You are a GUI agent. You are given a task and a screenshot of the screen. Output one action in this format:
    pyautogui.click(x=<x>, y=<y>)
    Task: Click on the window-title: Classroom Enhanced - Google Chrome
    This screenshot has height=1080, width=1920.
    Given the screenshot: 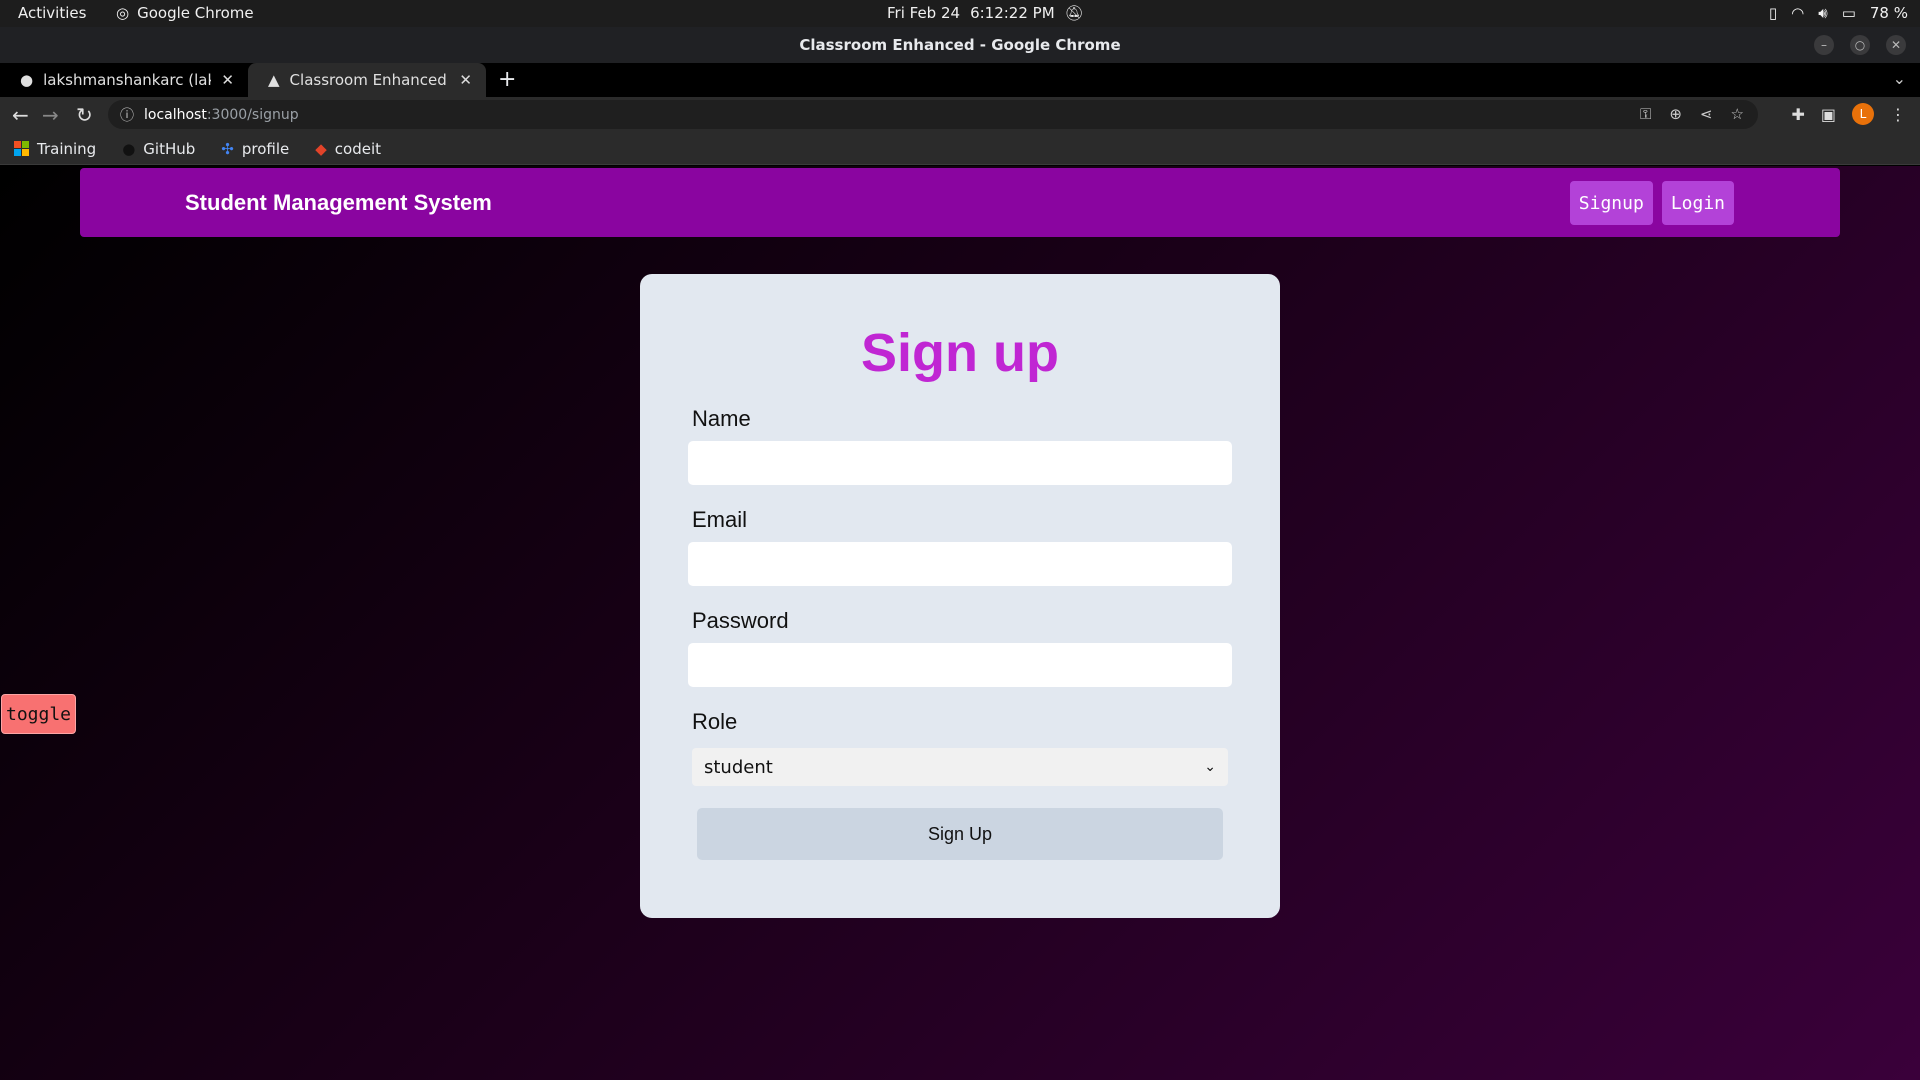 What is the action you would take?
    pyautogui.click(x=960, y=45)
    